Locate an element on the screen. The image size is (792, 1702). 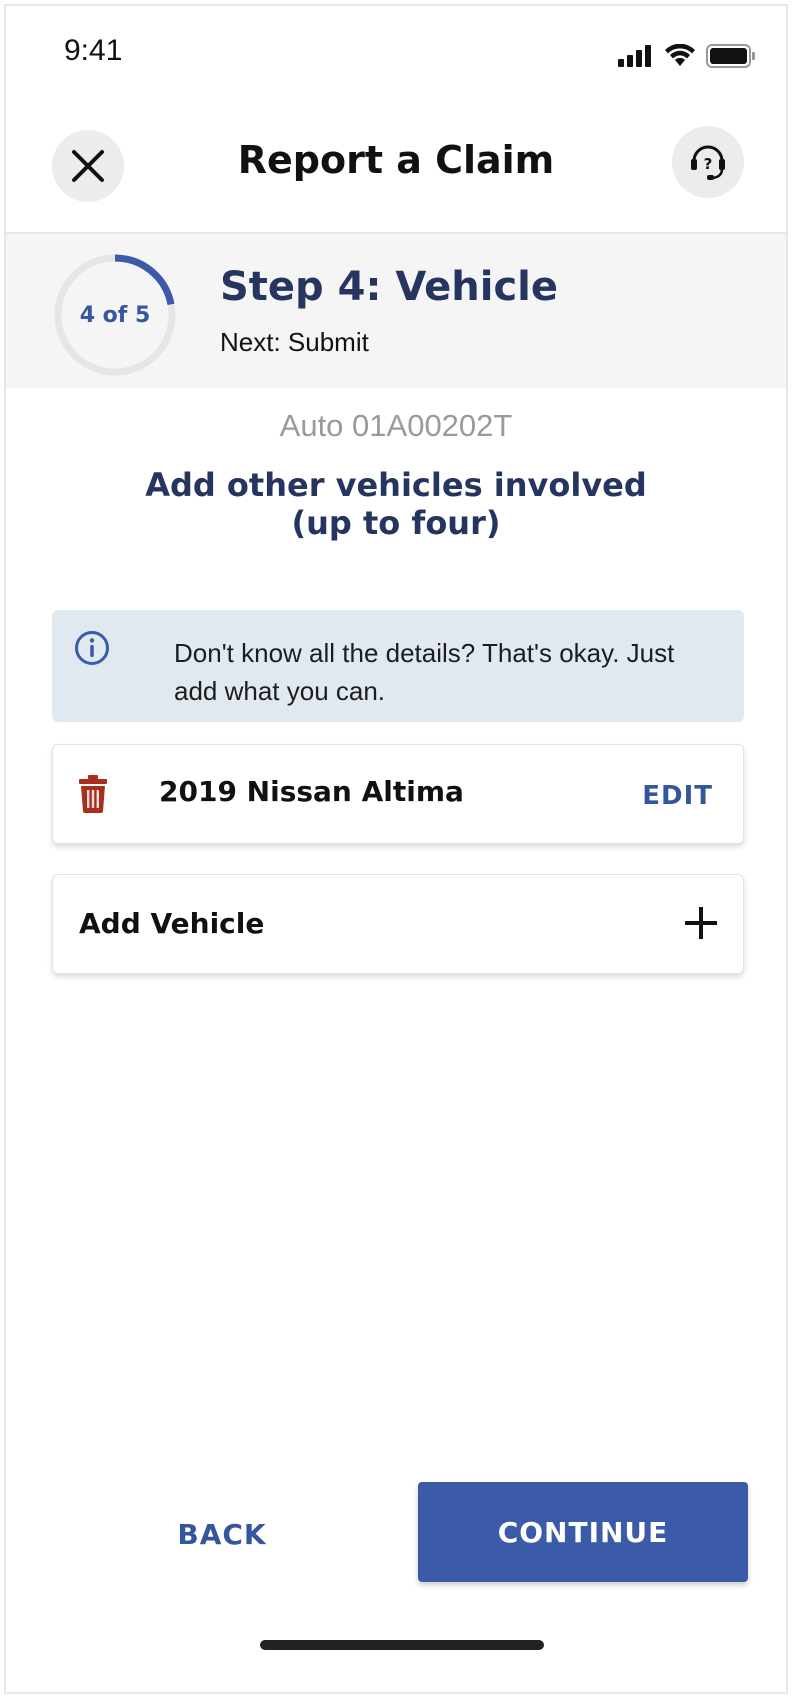
section-heading: Add other vehicles involved (up to four) is located at coordinates (396, 504).